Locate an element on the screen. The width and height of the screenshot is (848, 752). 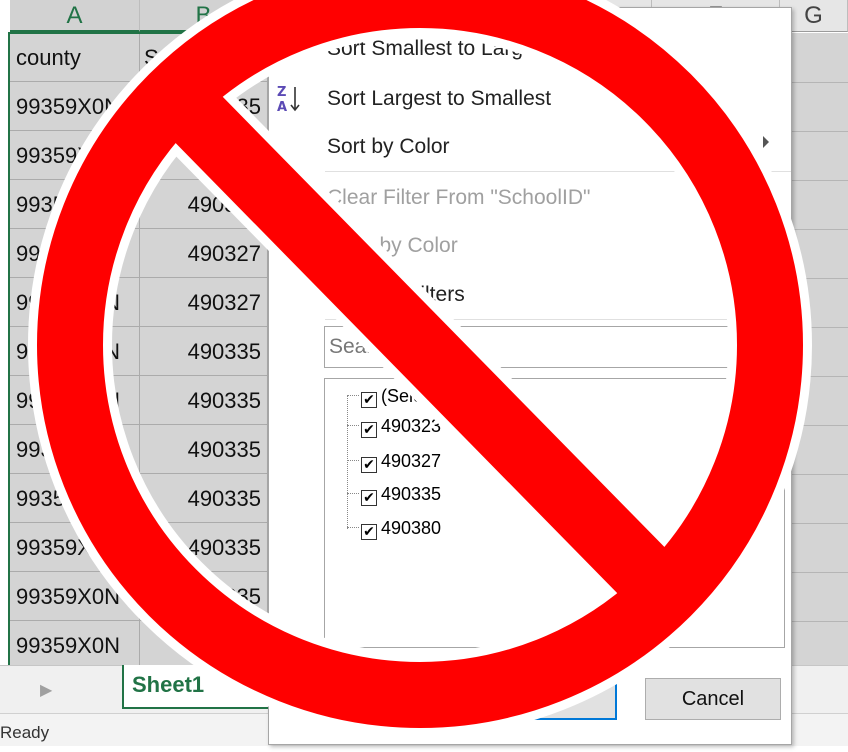
menu-sort-ascending: AZ Sort Smallest to Largest is located at coordinates (530, 49).